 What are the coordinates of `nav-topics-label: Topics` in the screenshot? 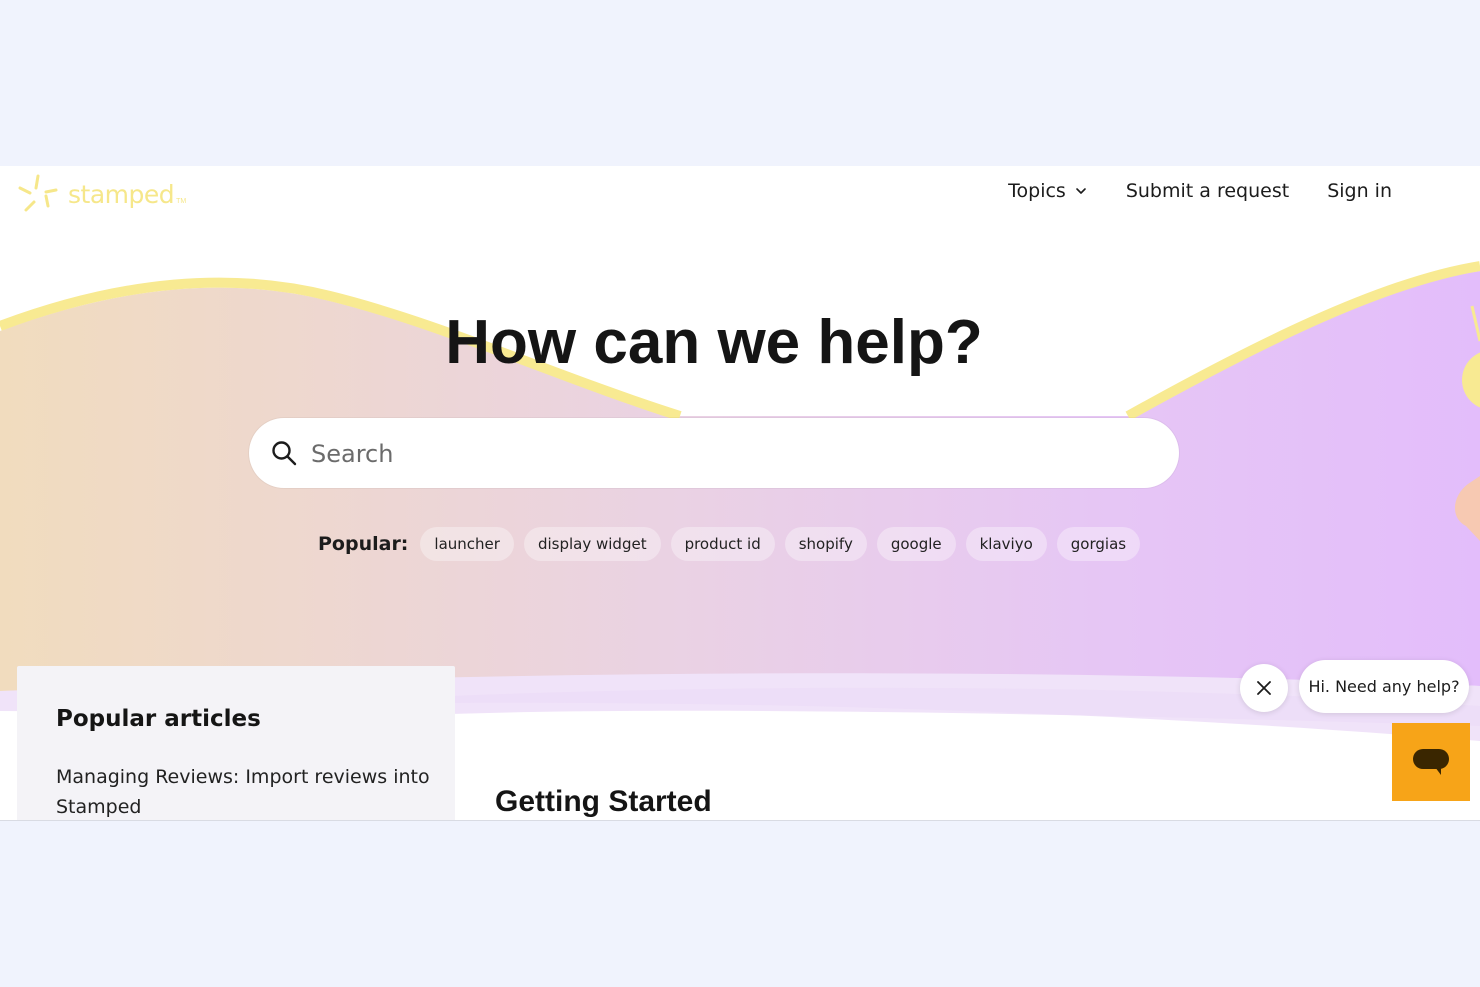 It's located at (1037, 191).